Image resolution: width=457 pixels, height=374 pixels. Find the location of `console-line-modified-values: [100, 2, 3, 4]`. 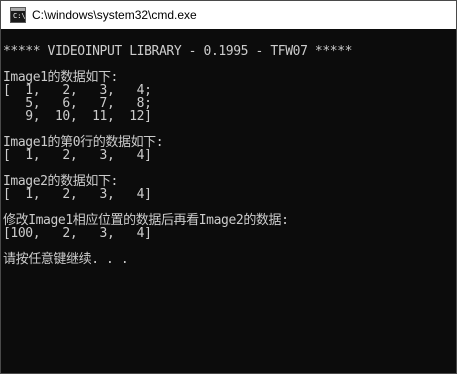

console-line-modified-values: [100, 2, 3, 4] is located at coordinates (77, 233).